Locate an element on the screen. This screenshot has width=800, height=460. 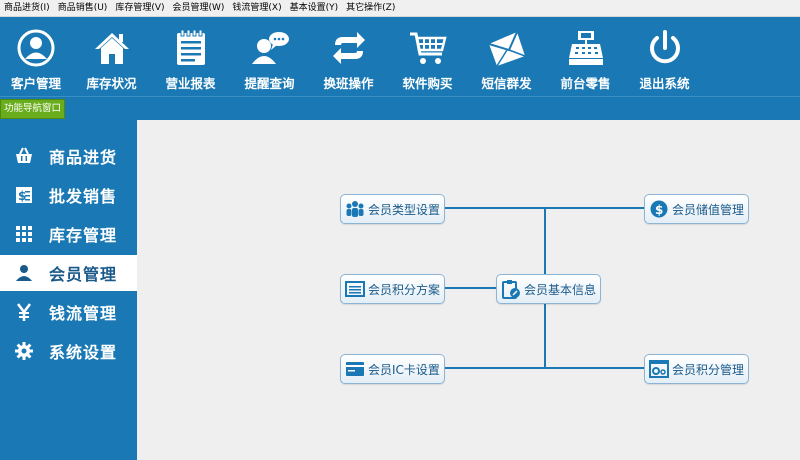
member-type-settings-button: 会员类型设置 is located at coordinates (392, 209).